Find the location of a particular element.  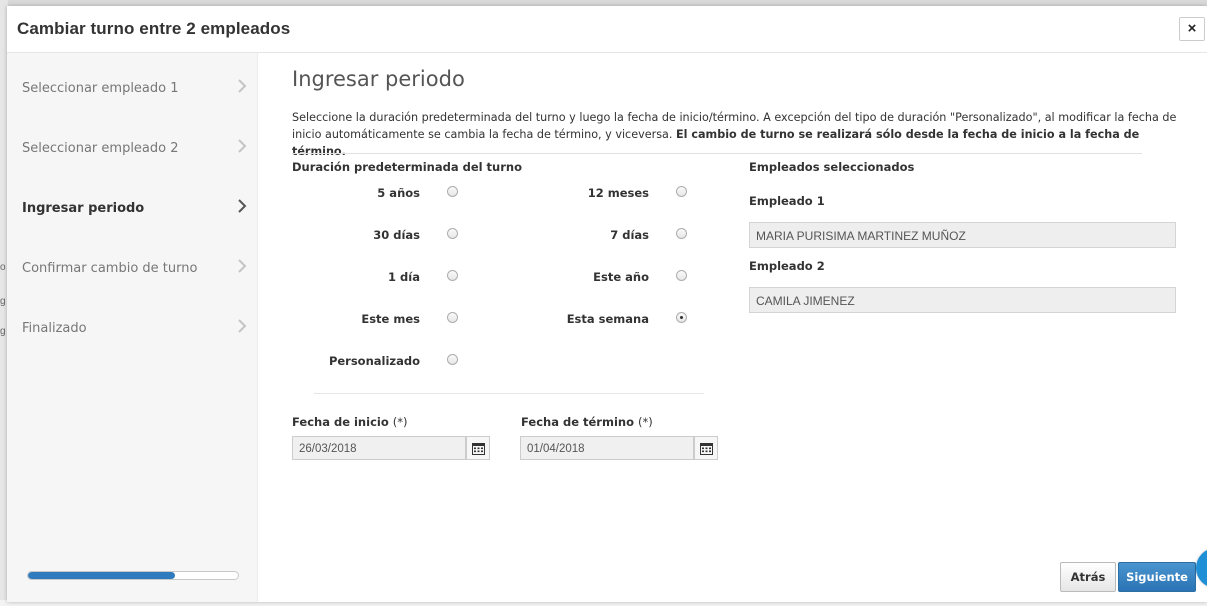

label-text: Fecha de término is located at coordinates (577, 422).